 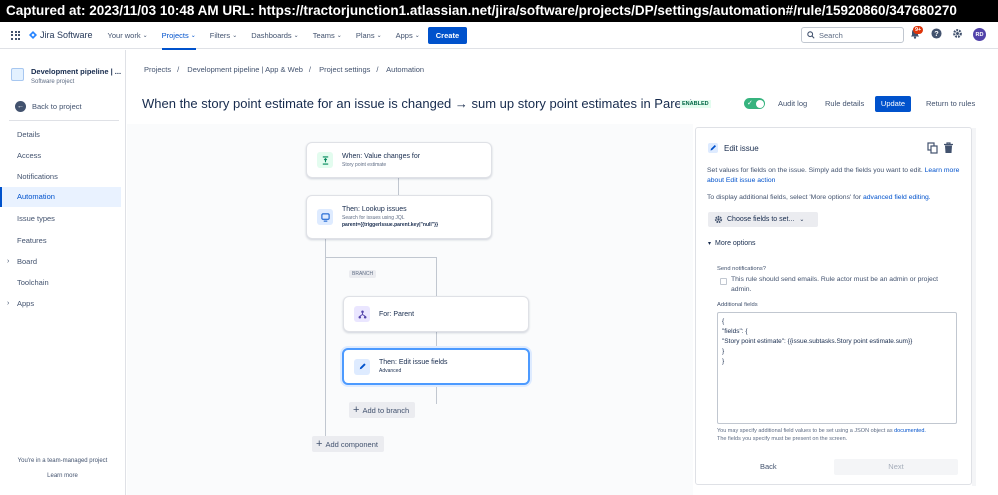 I want to click on additional-fields-label: Additional fields, so click(x=737, y=305).